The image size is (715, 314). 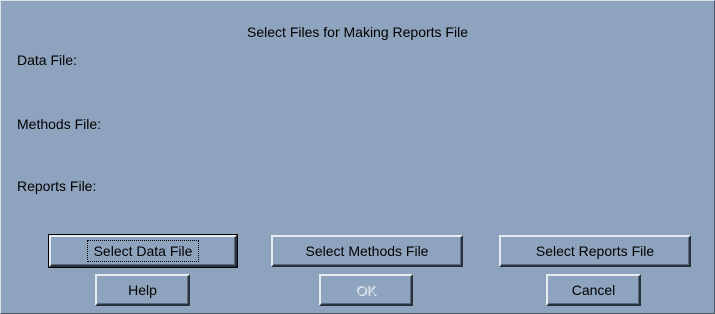 What do you see at coordinates (59, 124) in the screenshot?
I see `methods-file-label: Methods File:` at bounding box center [59, 124].